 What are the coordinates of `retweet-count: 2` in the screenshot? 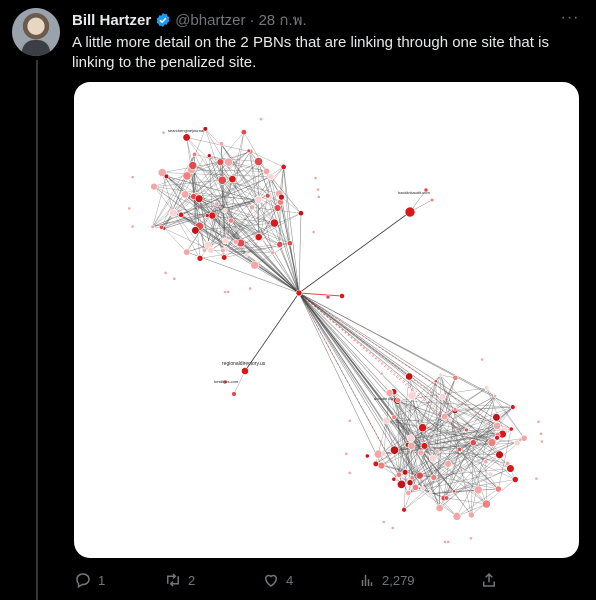 It's located at (192, 580).